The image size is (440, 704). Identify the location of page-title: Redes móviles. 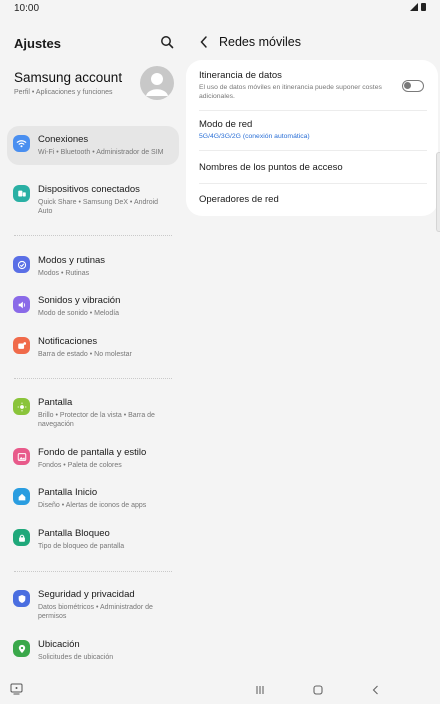
(260, 42).